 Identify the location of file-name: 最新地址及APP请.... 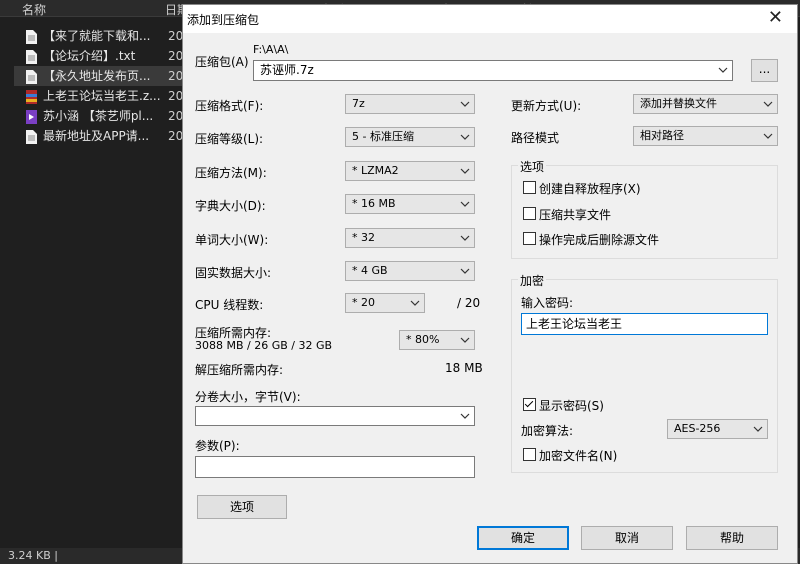
(96, 136).